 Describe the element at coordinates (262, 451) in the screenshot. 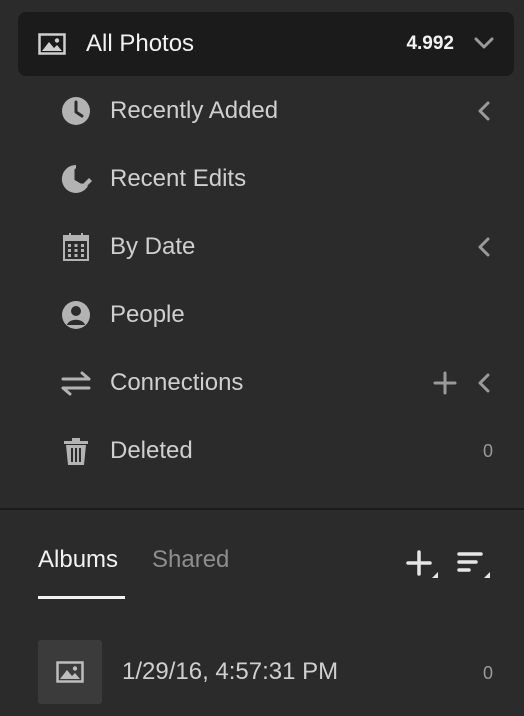

I see `nav-item-deleted: Deleted 0` at that location.